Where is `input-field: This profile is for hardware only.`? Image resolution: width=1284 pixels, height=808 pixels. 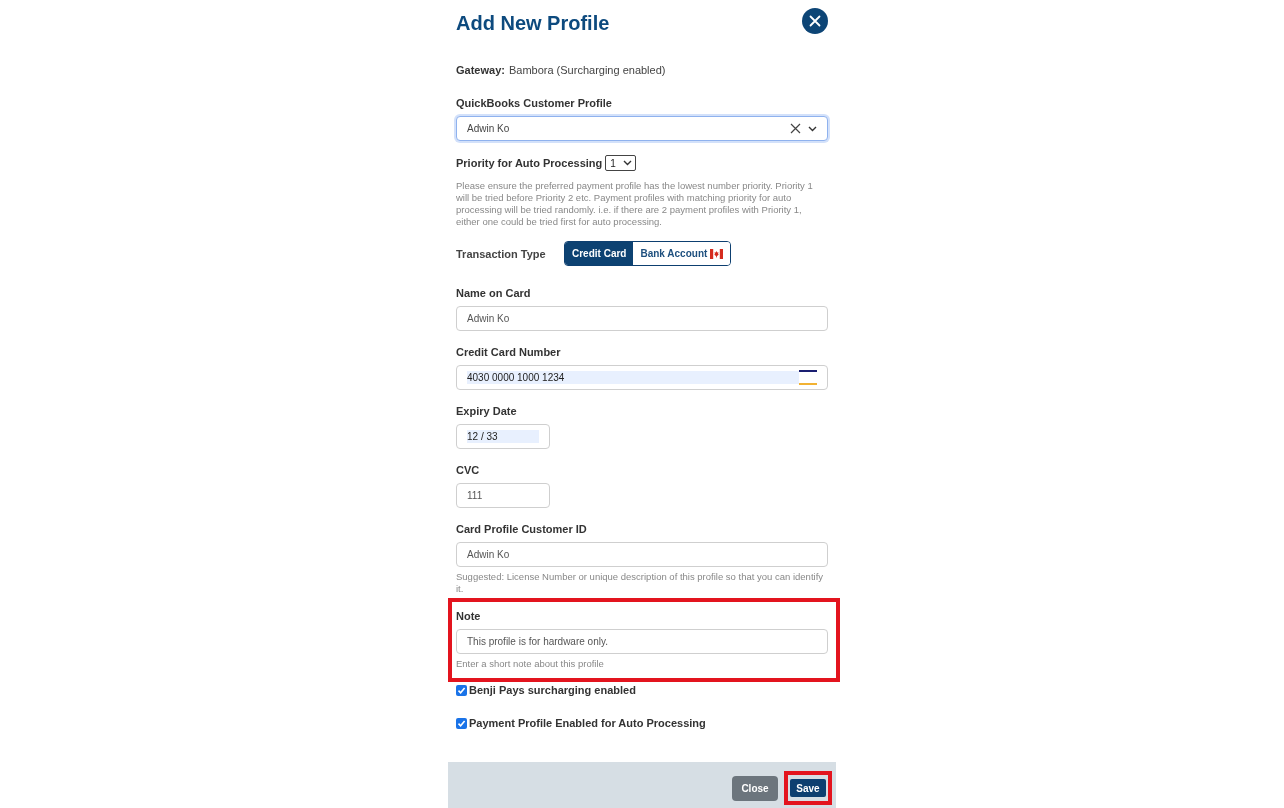
input-field: This profile is for hardware only. is located at coordinates (642, 641).